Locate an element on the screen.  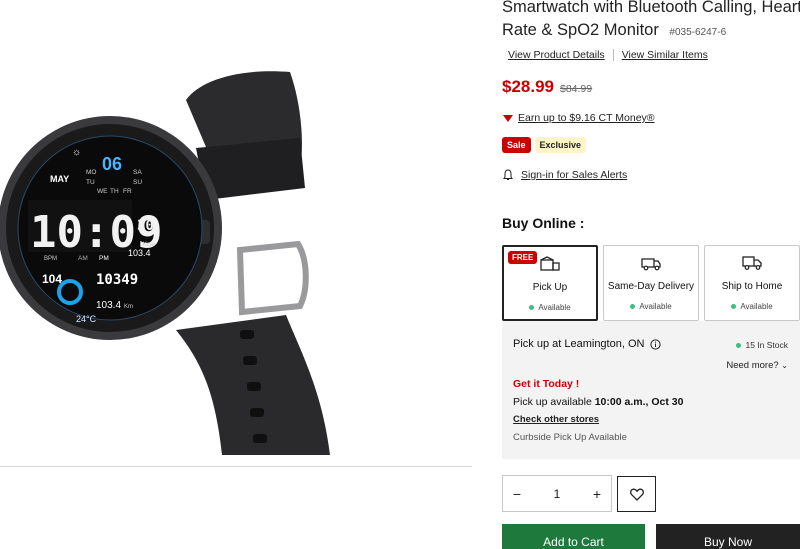
ct-money-text: Earn up to $9.16 CT Money® is located at coordinates (586, 118).